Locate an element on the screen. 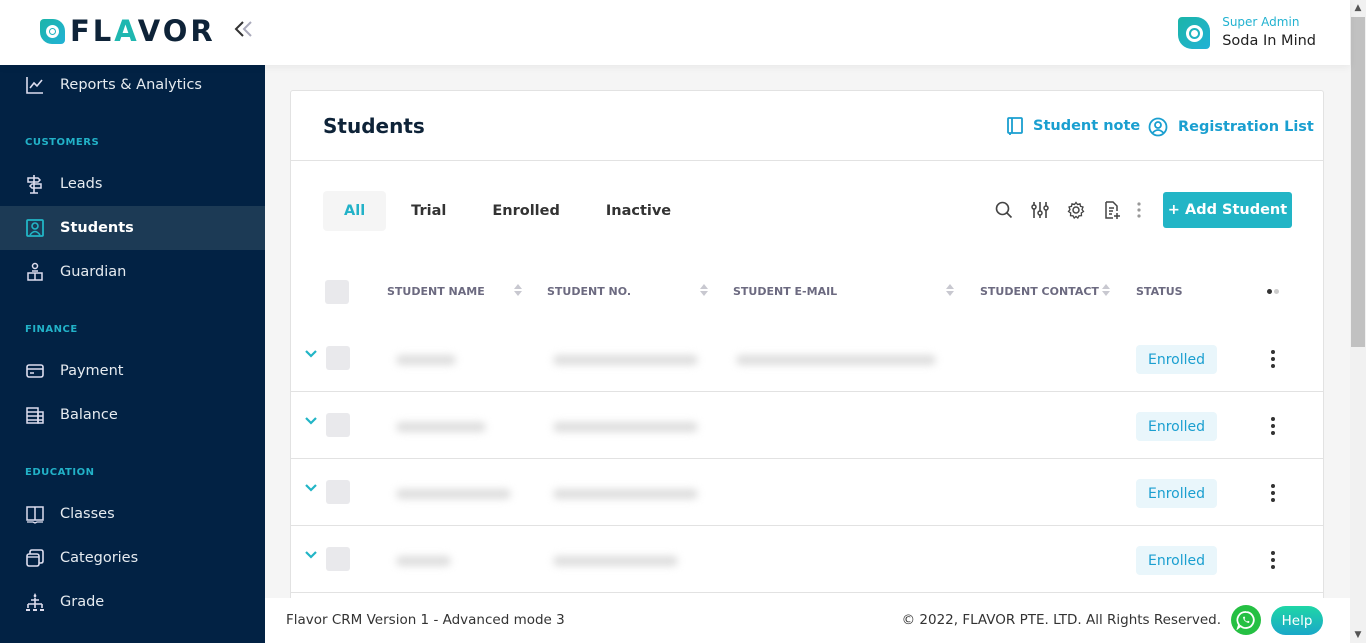 This screenshot has height=643, width=1366. logo-text: FLAVOR is located at coordinates (143, 31).